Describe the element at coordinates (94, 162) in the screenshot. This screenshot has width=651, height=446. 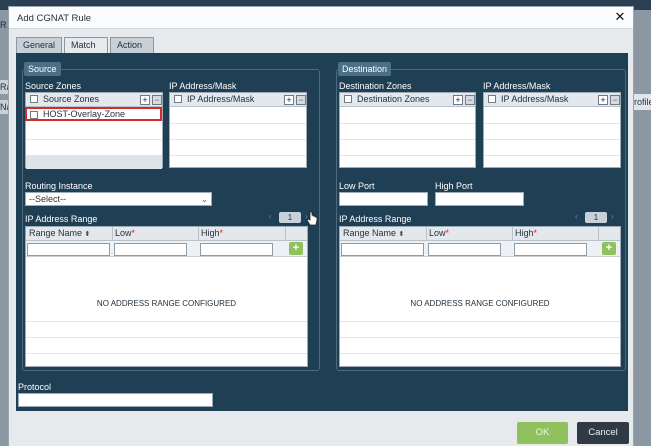
I see `row-shade` at that location.